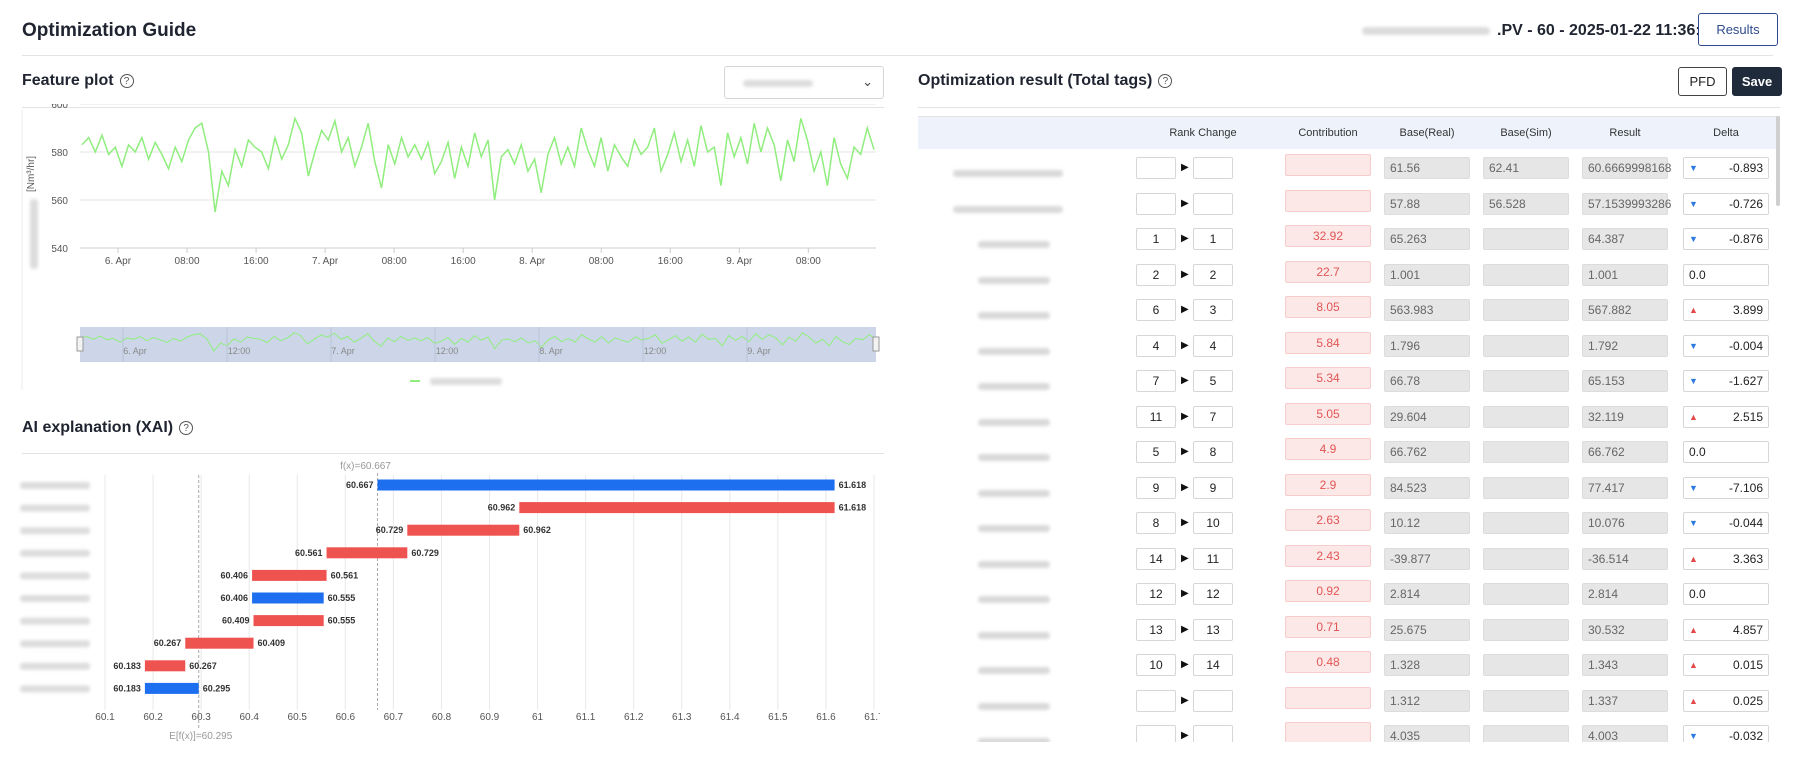 The width and height of the screenshot is (1793, 765). What do you see at coordinates (1726, 310) in the screenshot?
I see `delta-input: ▲ 3.899` at bounding box center [1726, 310].